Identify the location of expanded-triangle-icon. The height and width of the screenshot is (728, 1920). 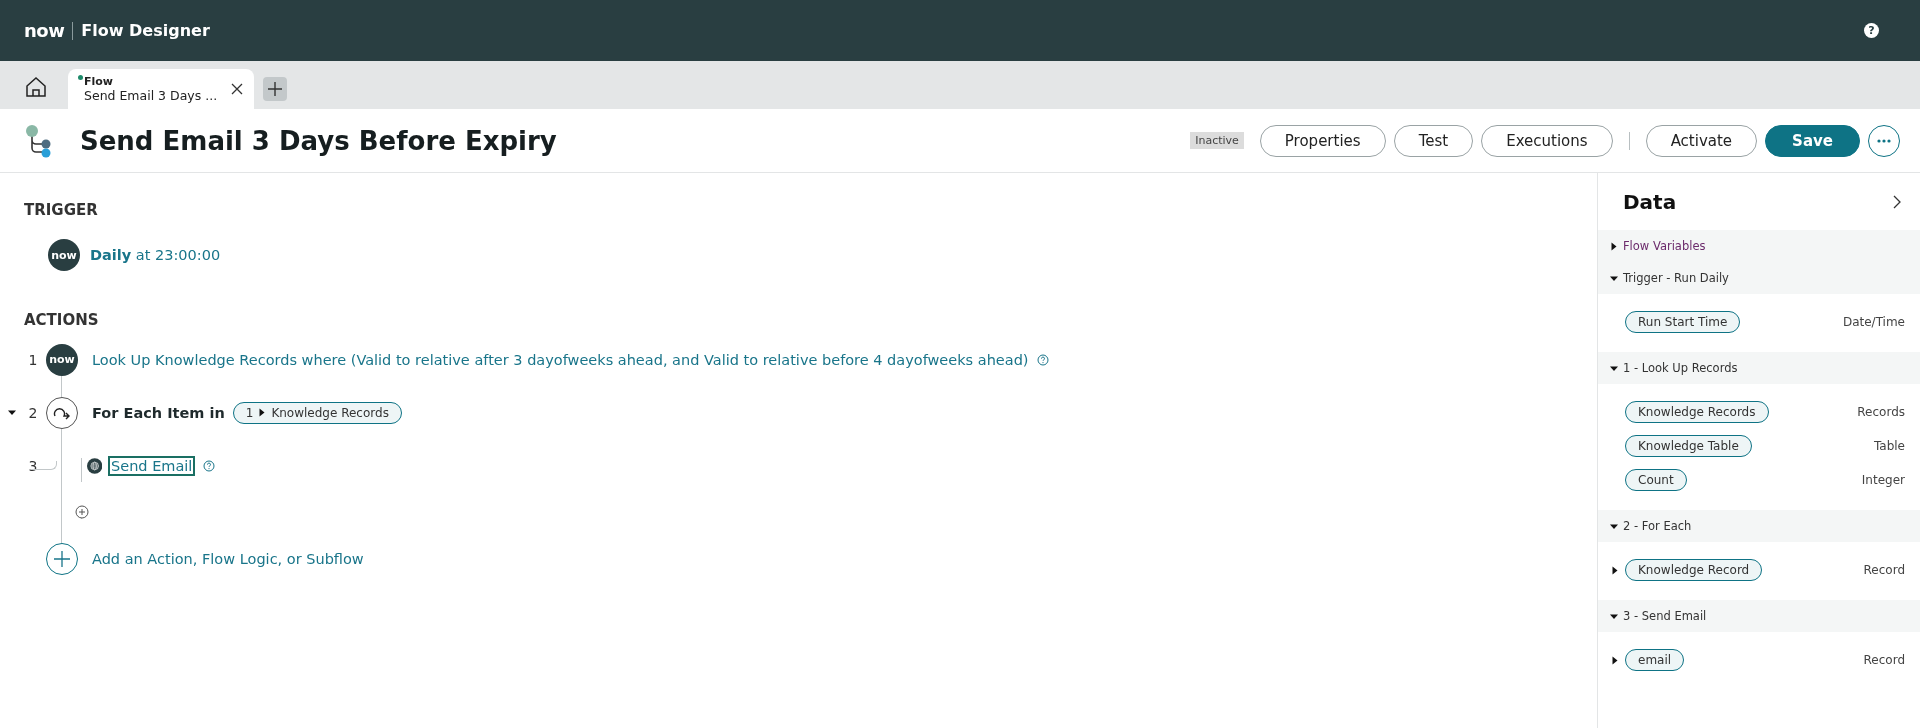
(12, 412).